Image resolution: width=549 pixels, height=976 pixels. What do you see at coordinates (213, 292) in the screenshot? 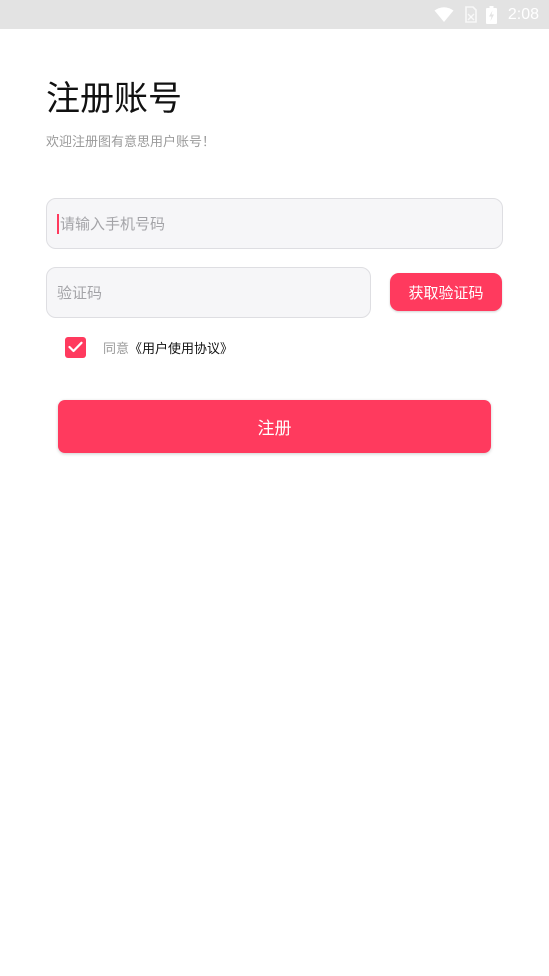
I see `verification-code-input` at bounding box center [213, 292].